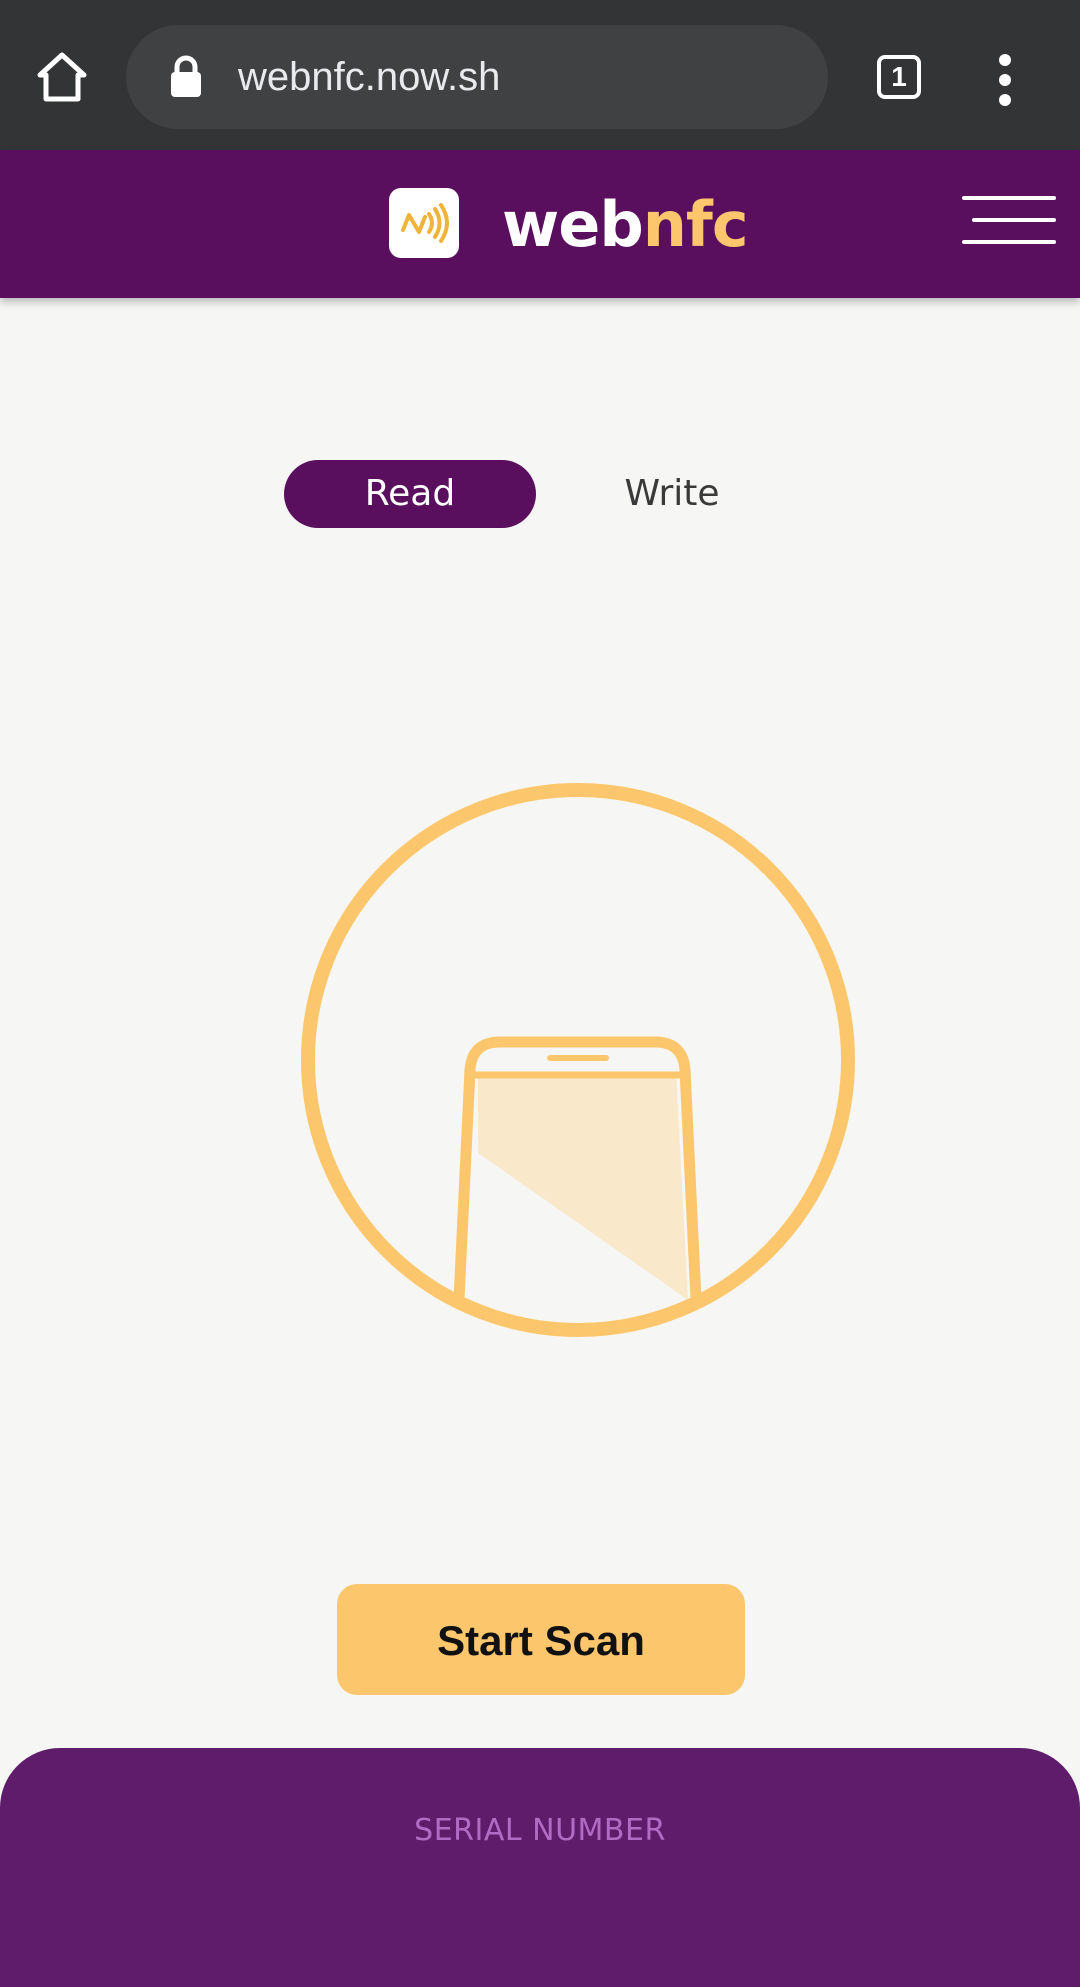  Describe the element at coordinates (410, 494) in the screenshot. I see `tab-read: Read` at that location.